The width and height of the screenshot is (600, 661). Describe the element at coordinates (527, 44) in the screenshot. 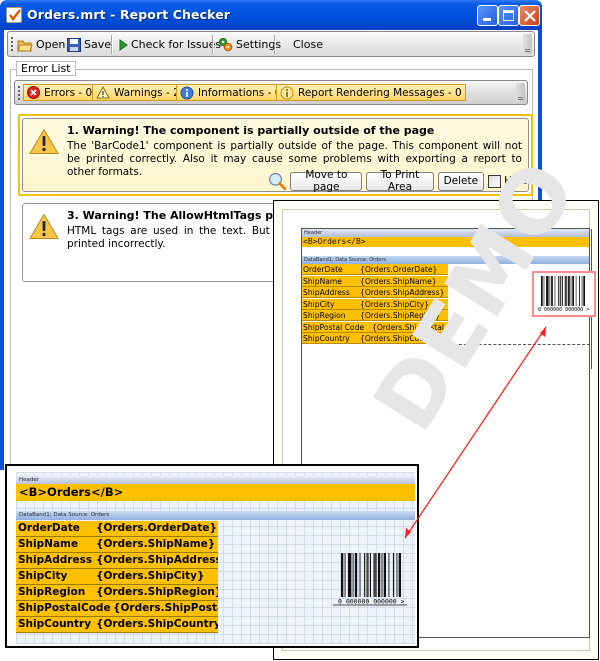

I see `toolbar-overflow-button` at that location.